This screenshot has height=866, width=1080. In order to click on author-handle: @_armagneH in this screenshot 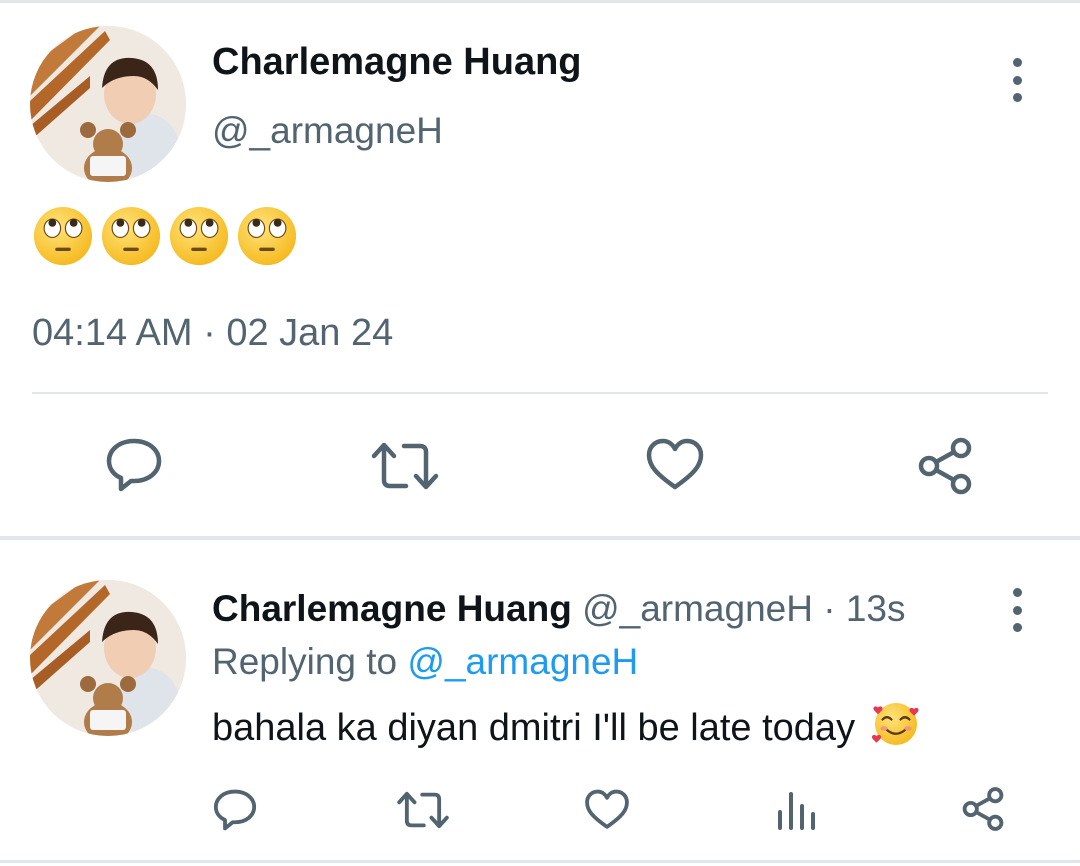, I will do `click(327, 131)`.